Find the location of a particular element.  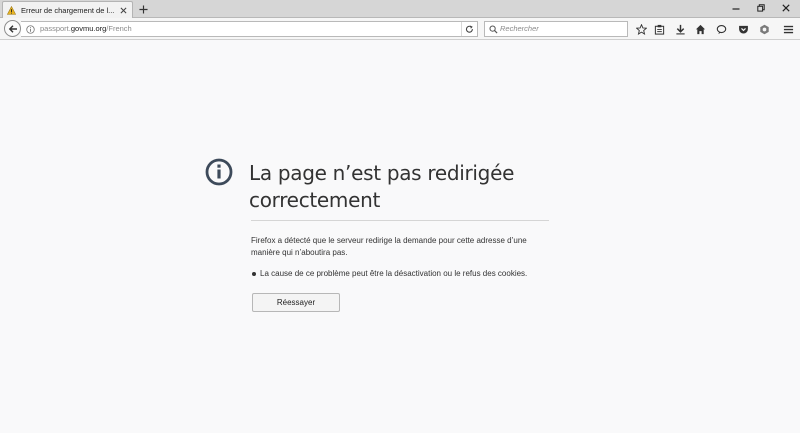

error-title: La page n’est pas redirigée correctement is located at coordinates (382, 186).